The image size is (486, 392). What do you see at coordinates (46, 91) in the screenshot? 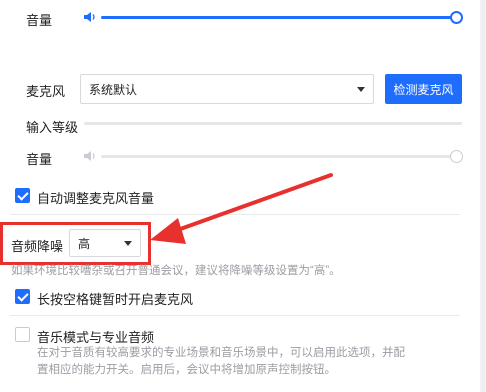
I see `microphone-label: 麦克风` at bounding box center [46, 91].